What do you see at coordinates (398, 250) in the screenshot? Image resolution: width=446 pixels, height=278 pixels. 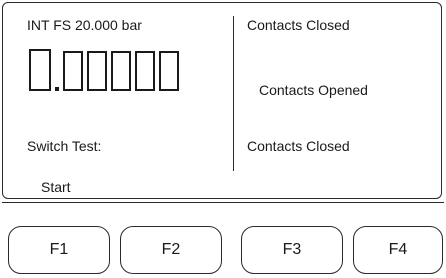 I see `f4-button: F4` at bounding box center [398, 250].